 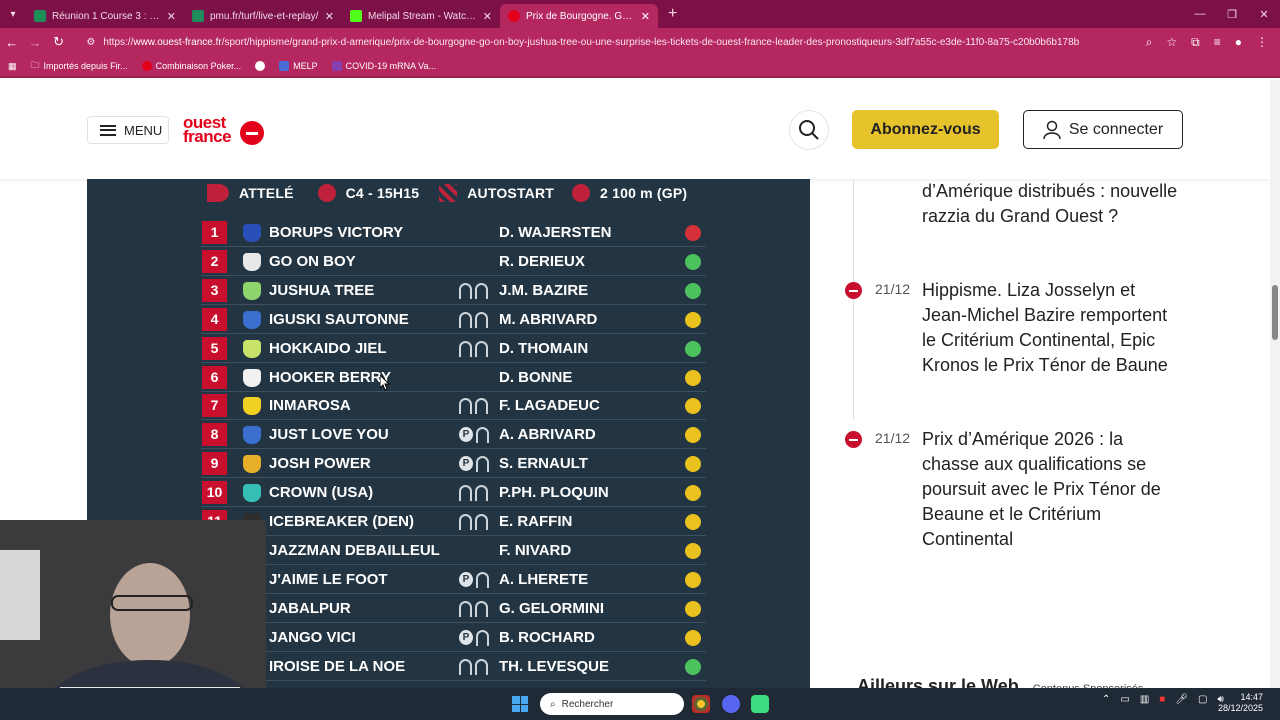 I want to click on news-date: 21/12, so click(x=893, y=289).